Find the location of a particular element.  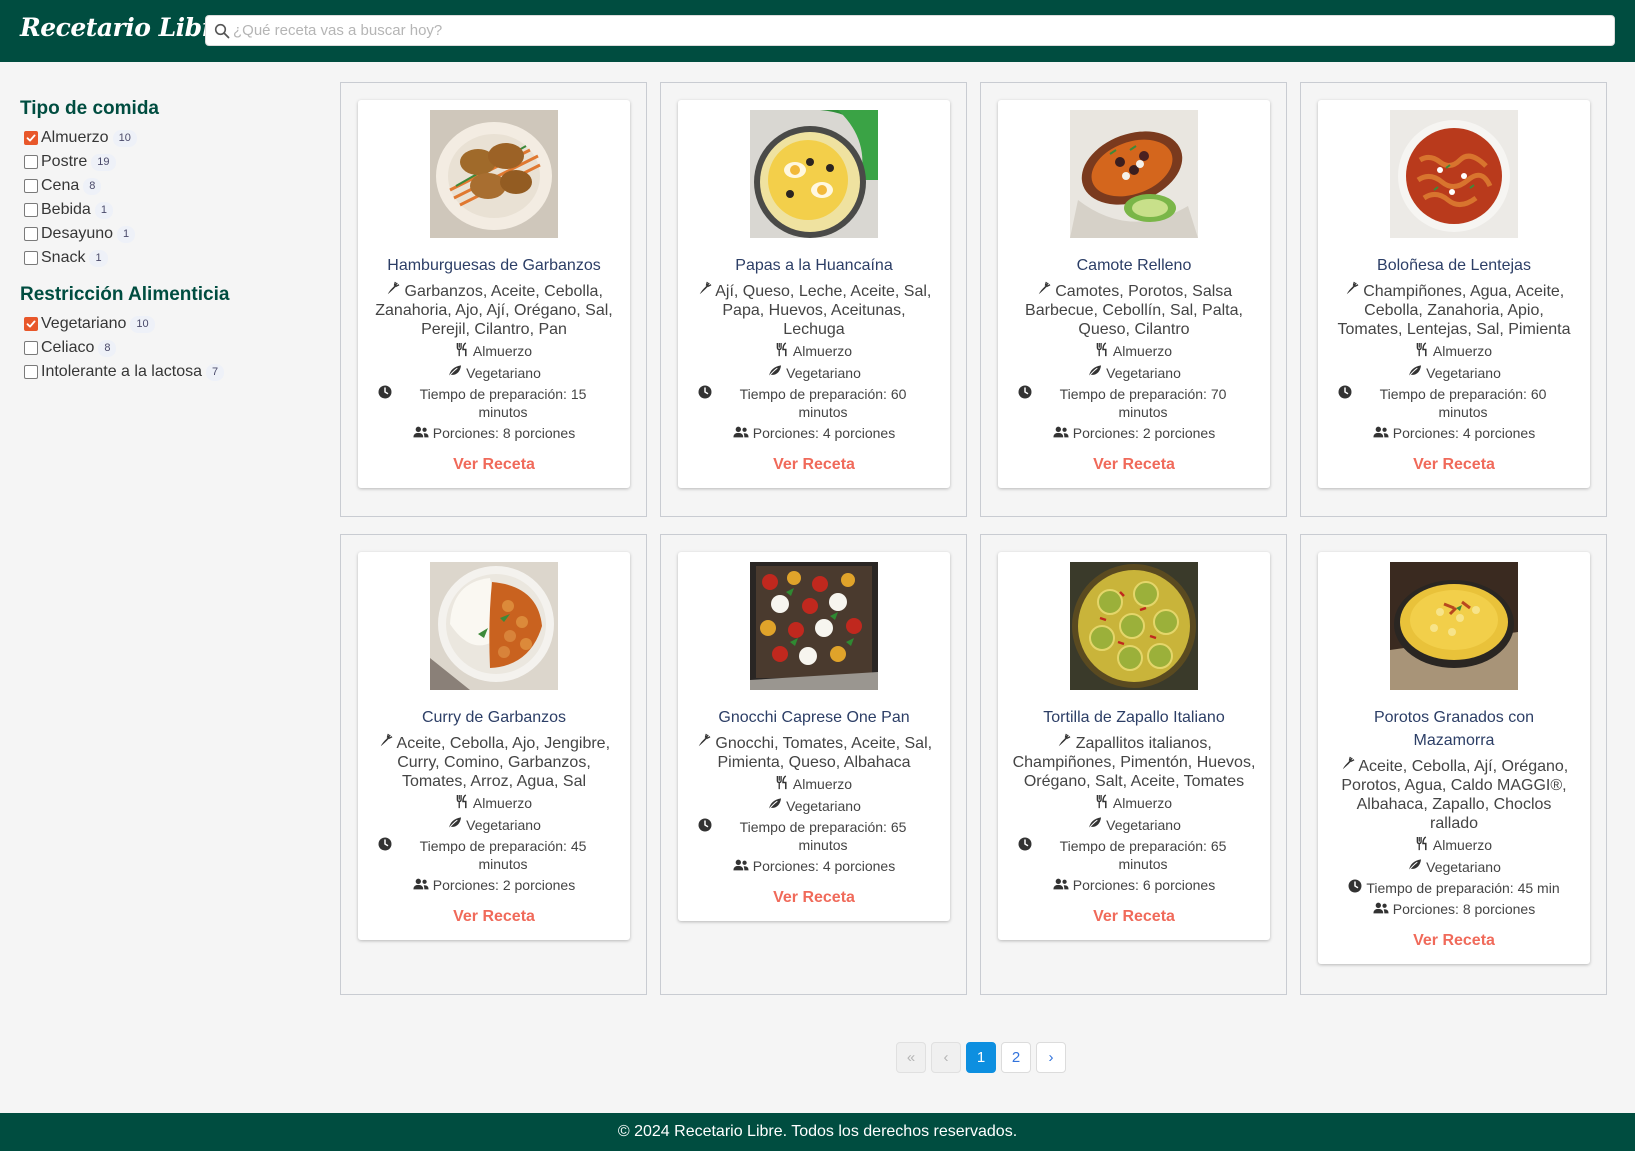

filter-option-almuerzo: Almuerzo 10 is located at coordinates (165, 138).